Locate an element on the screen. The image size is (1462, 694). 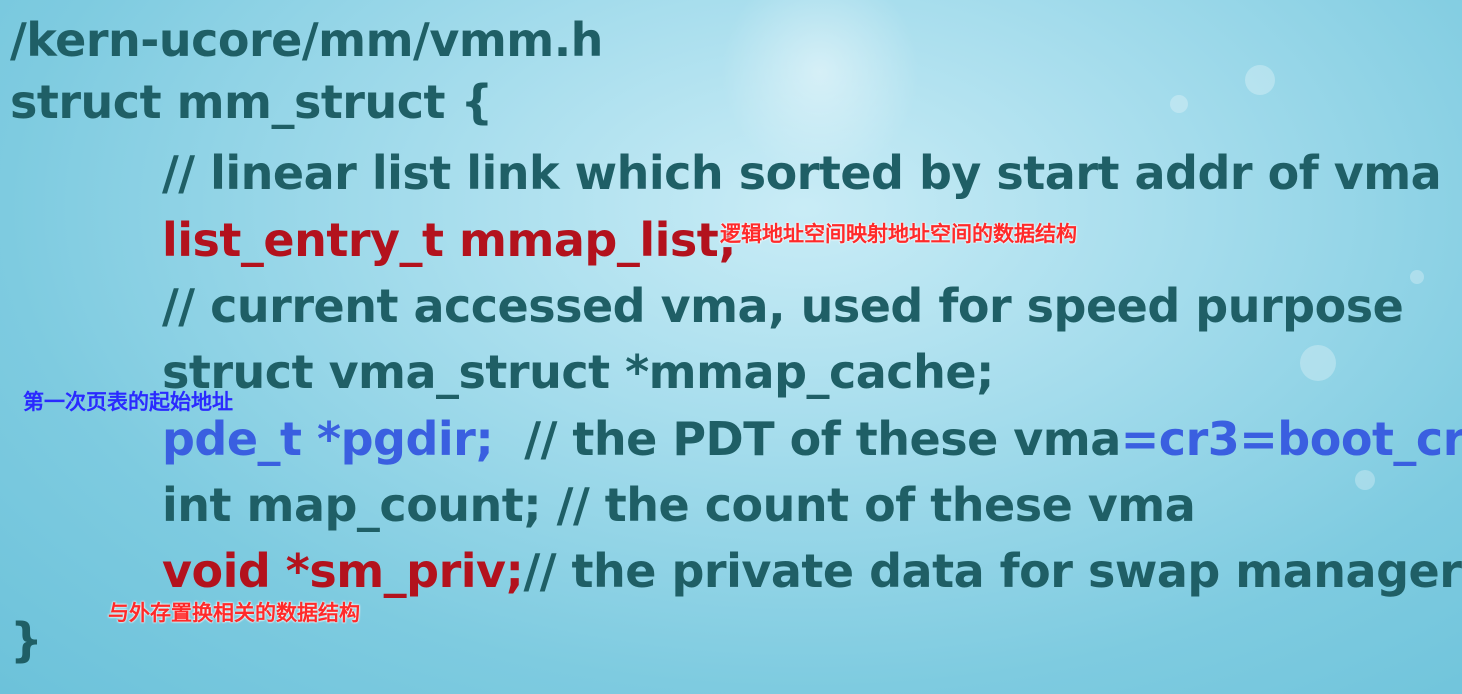
pgdir-cr3: =cr3=boot_cr3 is located at coordinates (1291, 439).